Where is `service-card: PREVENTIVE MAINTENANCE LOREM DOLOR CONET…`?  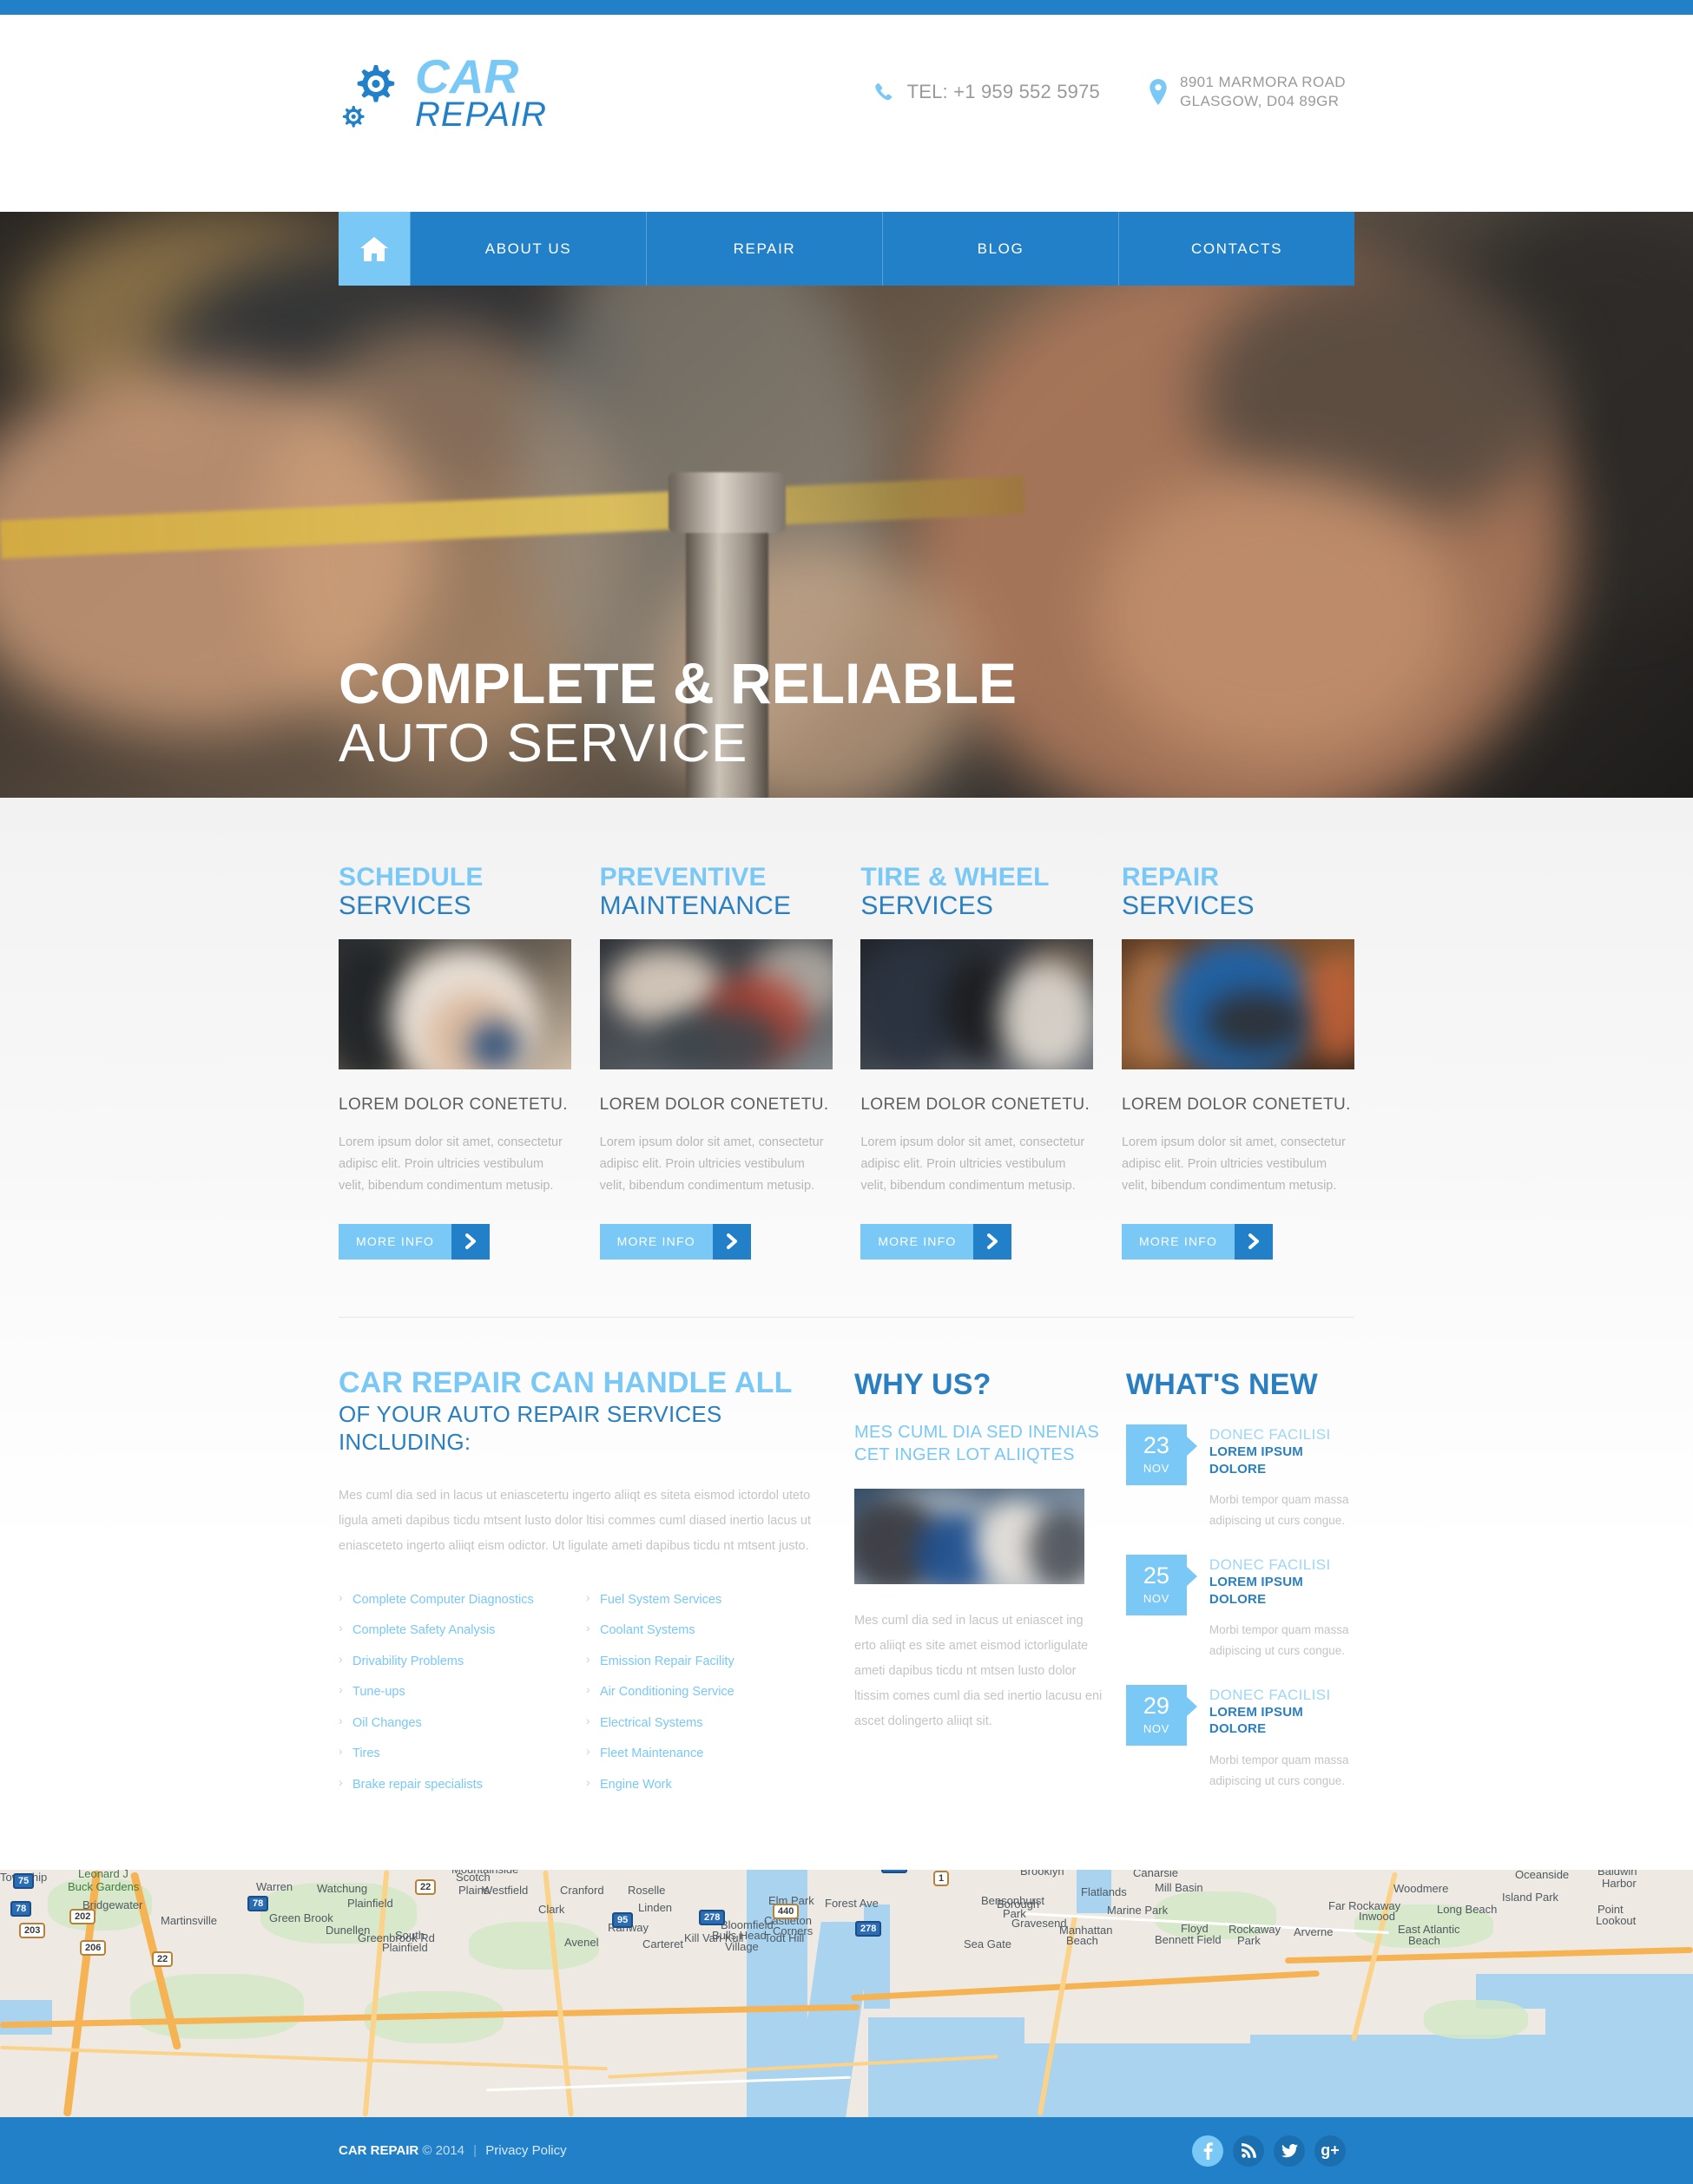
service-card: PREVENTIVE MAINTENANCE LOREM DOLOR CONET… is located at coordinates (716, 1062).